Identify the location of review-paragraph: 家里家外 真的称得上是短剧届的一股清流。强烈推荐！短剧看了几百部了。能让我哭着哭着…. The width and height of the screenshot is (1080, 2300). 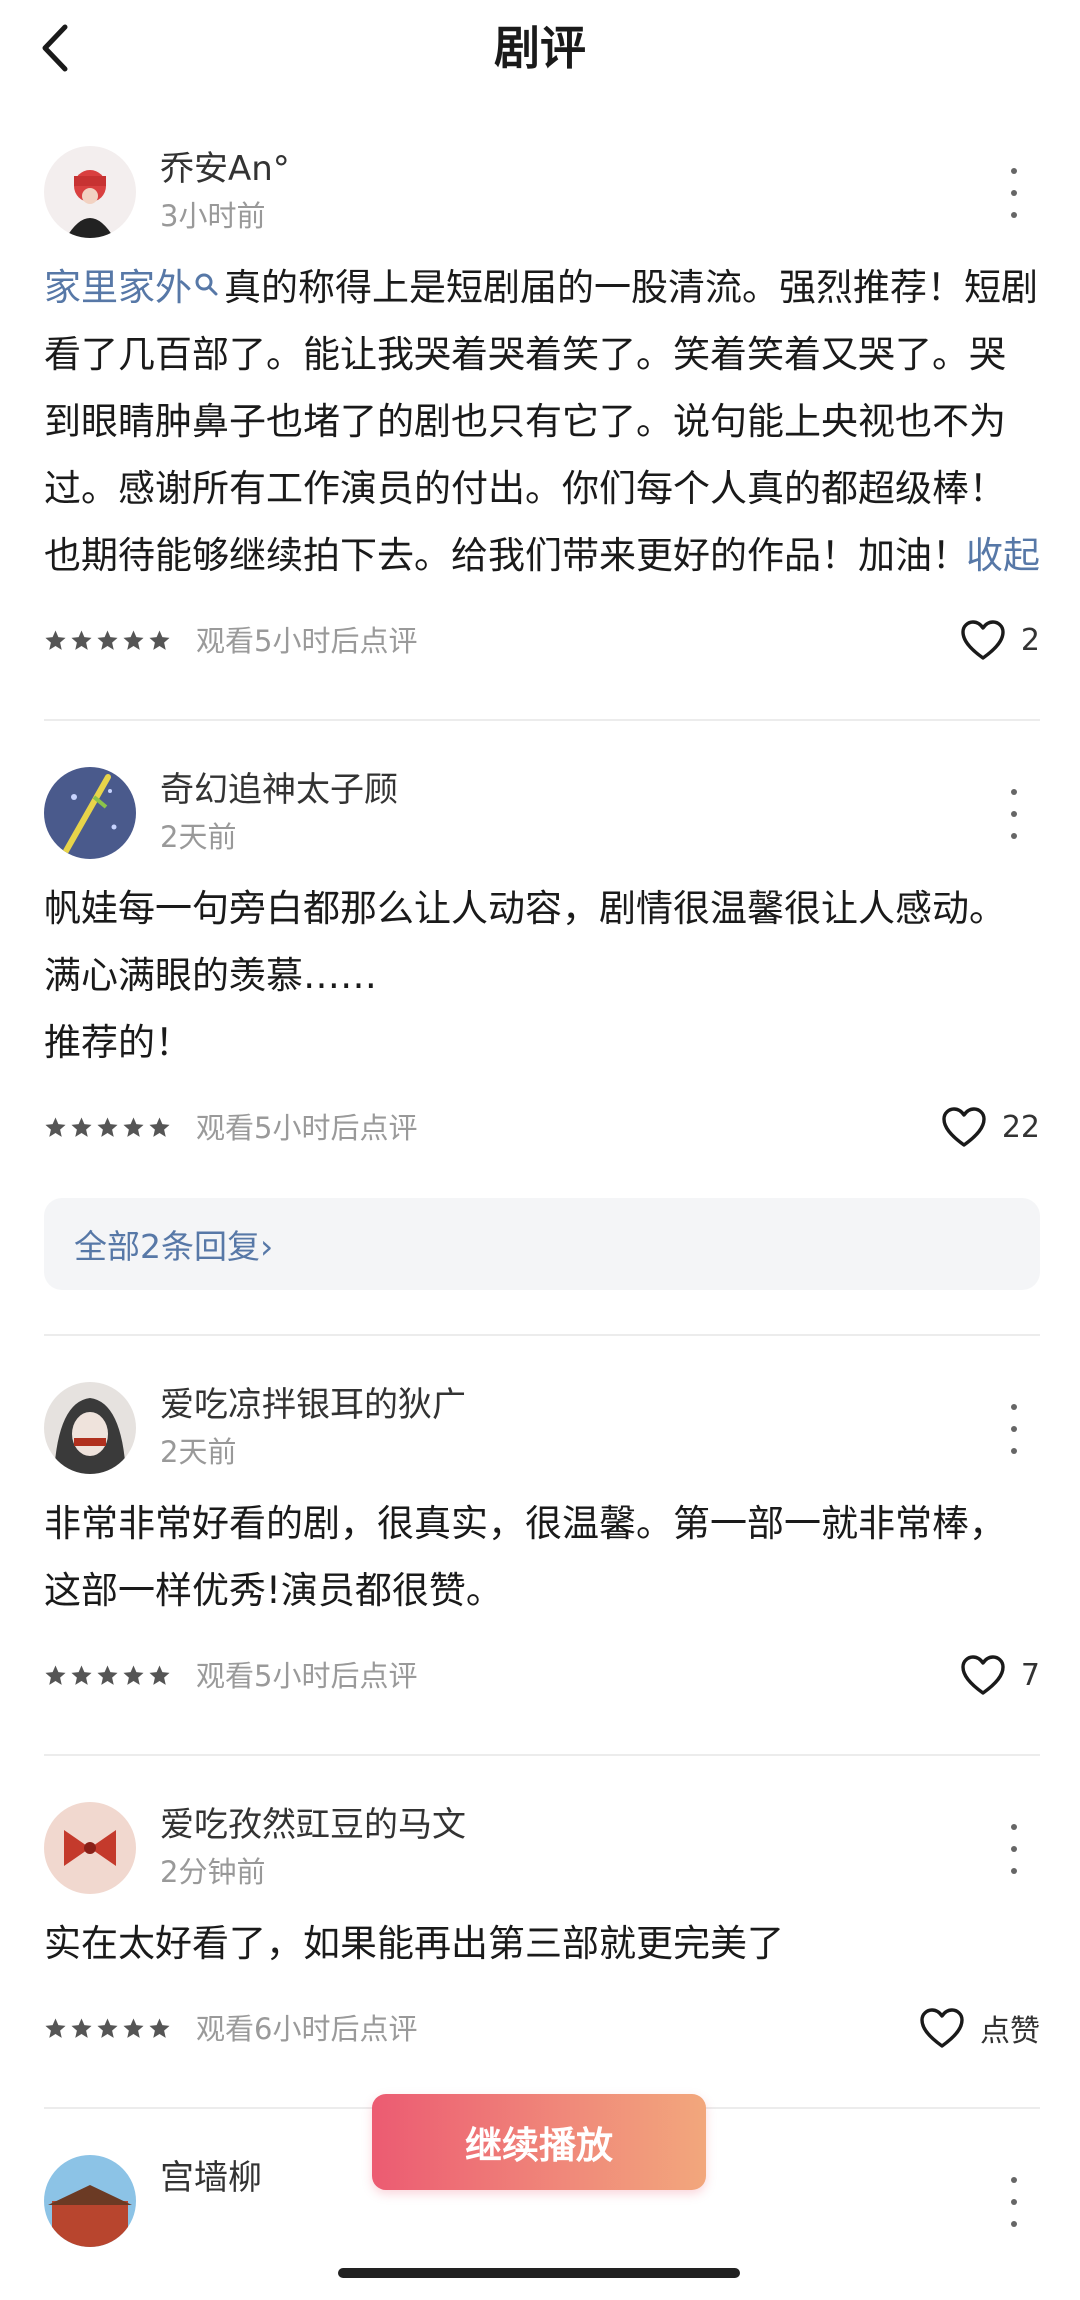
(542, 421).